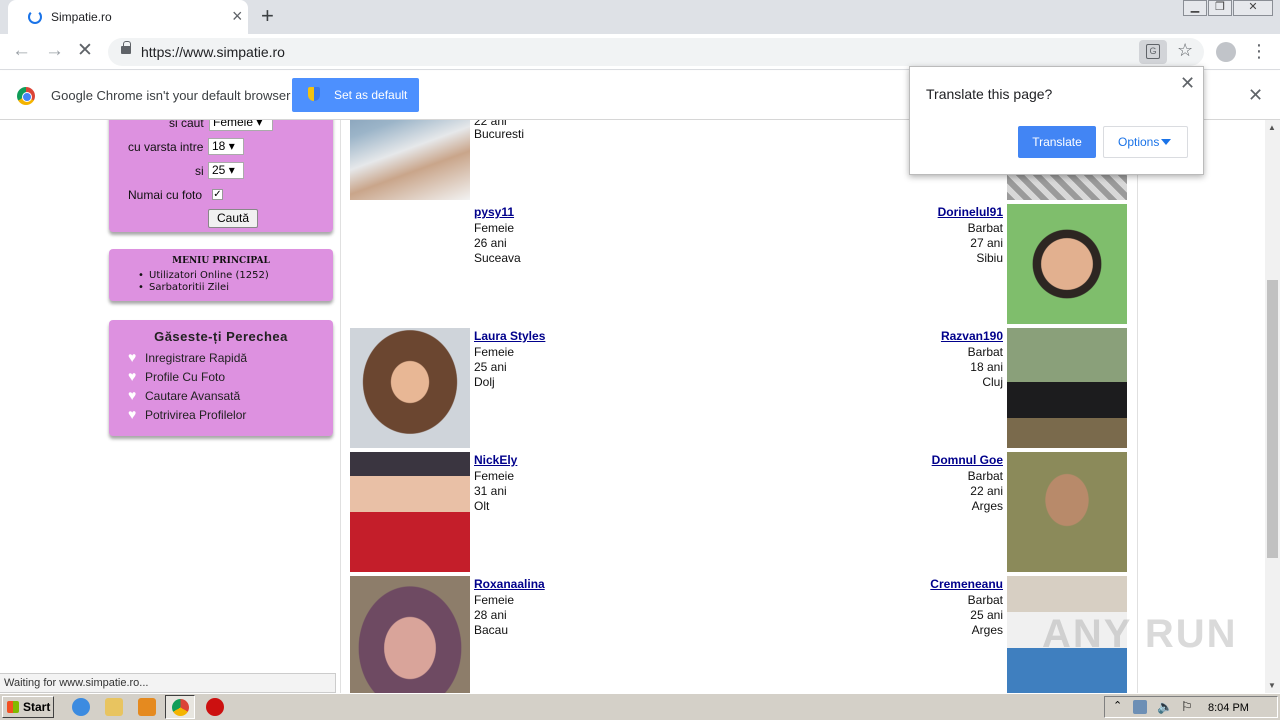  I want to click on tab-strip: Simpatie.ro × + ▁ ❐ ✕, so click(640, 17).